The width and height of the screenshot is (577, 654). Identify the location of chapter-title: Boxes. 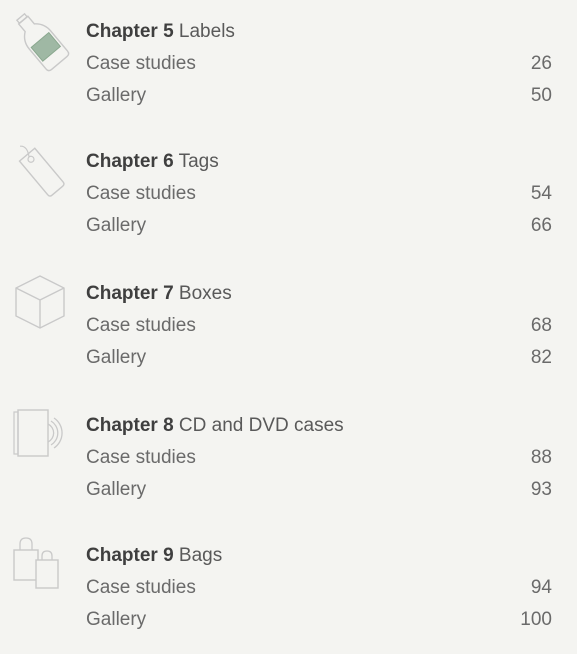
(205, 293).